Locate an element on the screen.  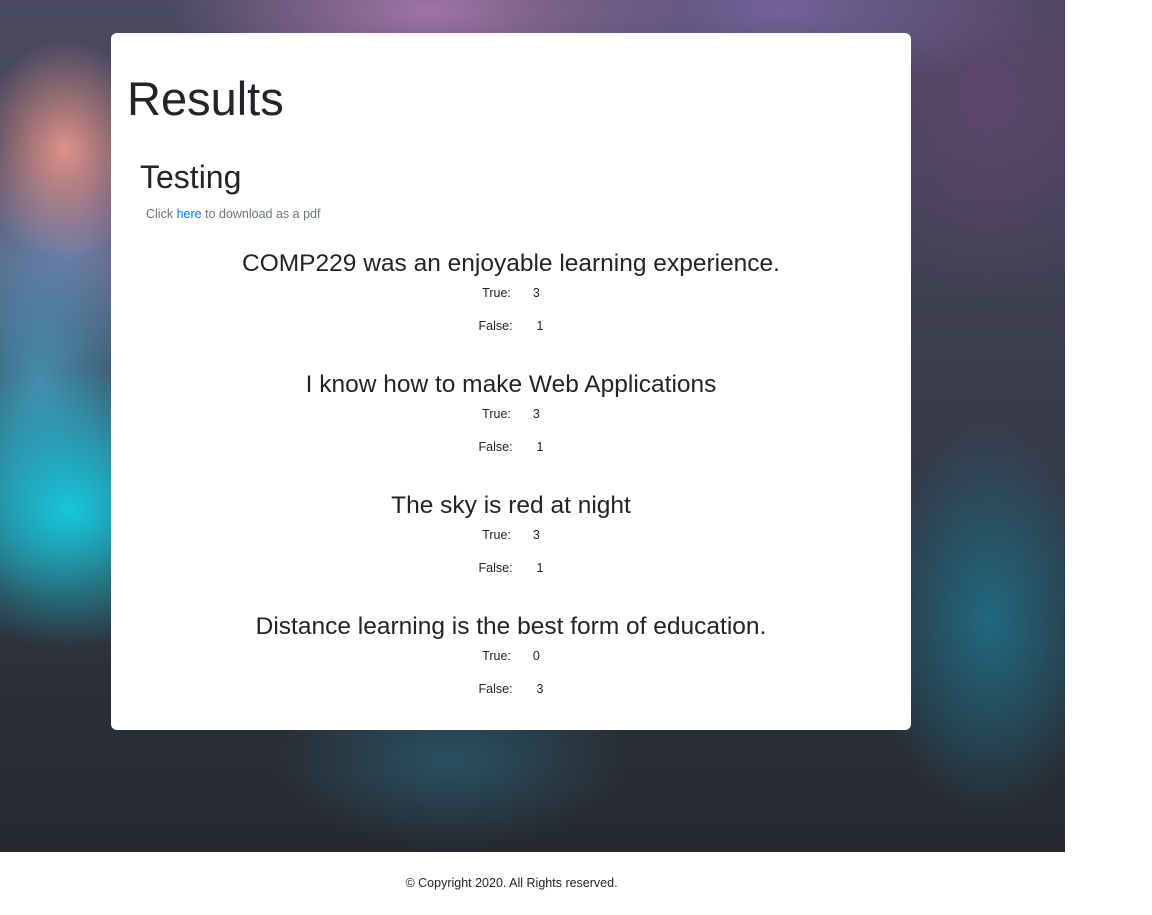
true-answer-row: True: 0 is located at coordinates (511, 656).